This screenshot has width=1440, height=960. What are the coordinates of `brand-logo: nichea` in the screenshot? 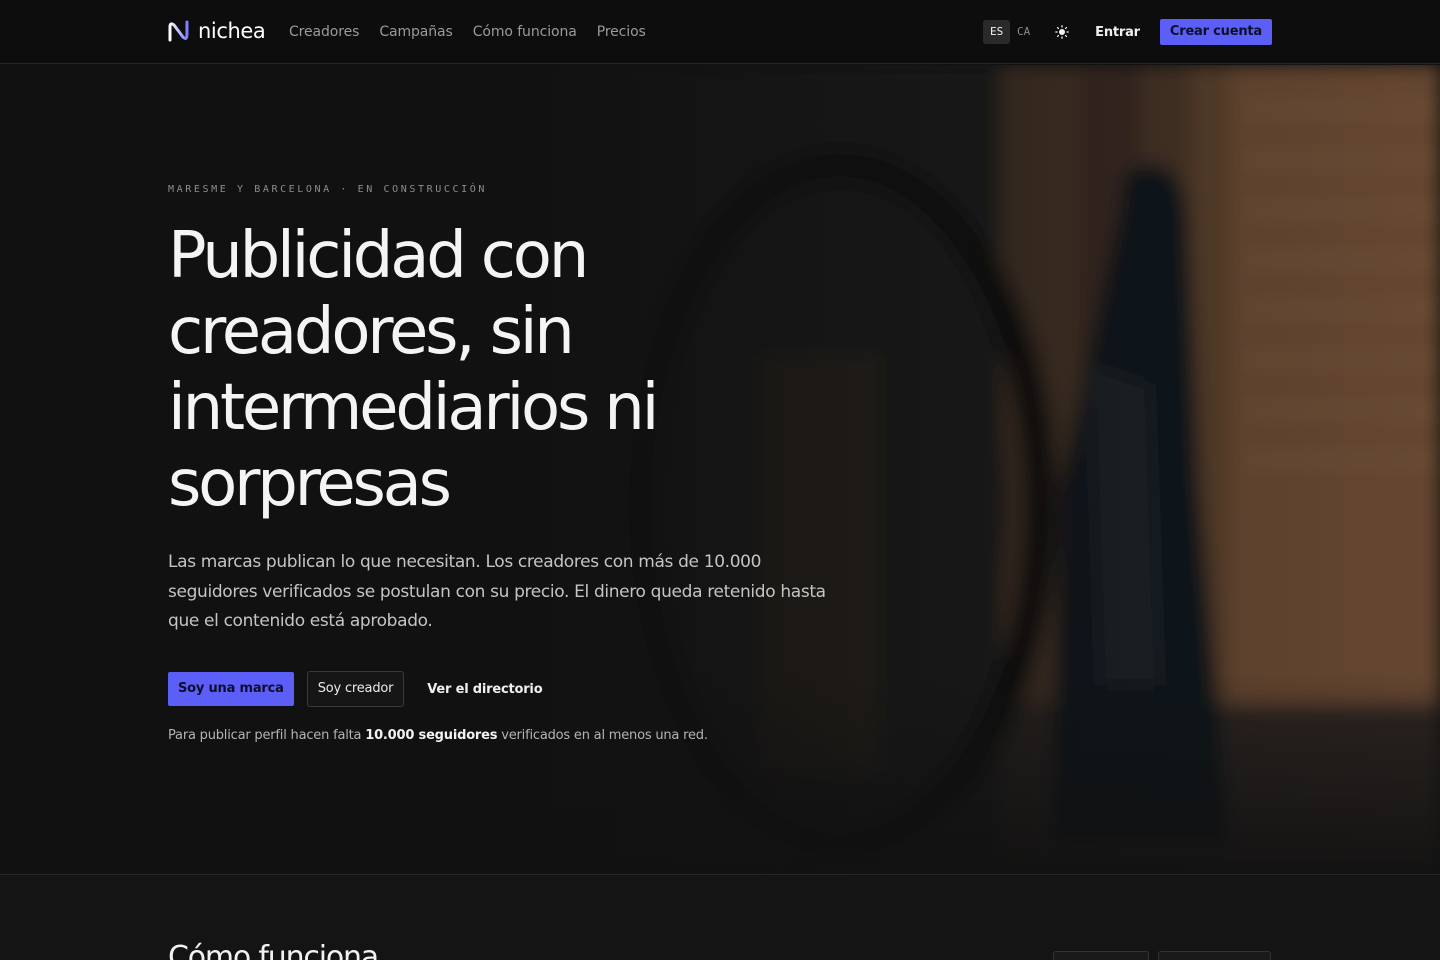 It's located at (217, 31).